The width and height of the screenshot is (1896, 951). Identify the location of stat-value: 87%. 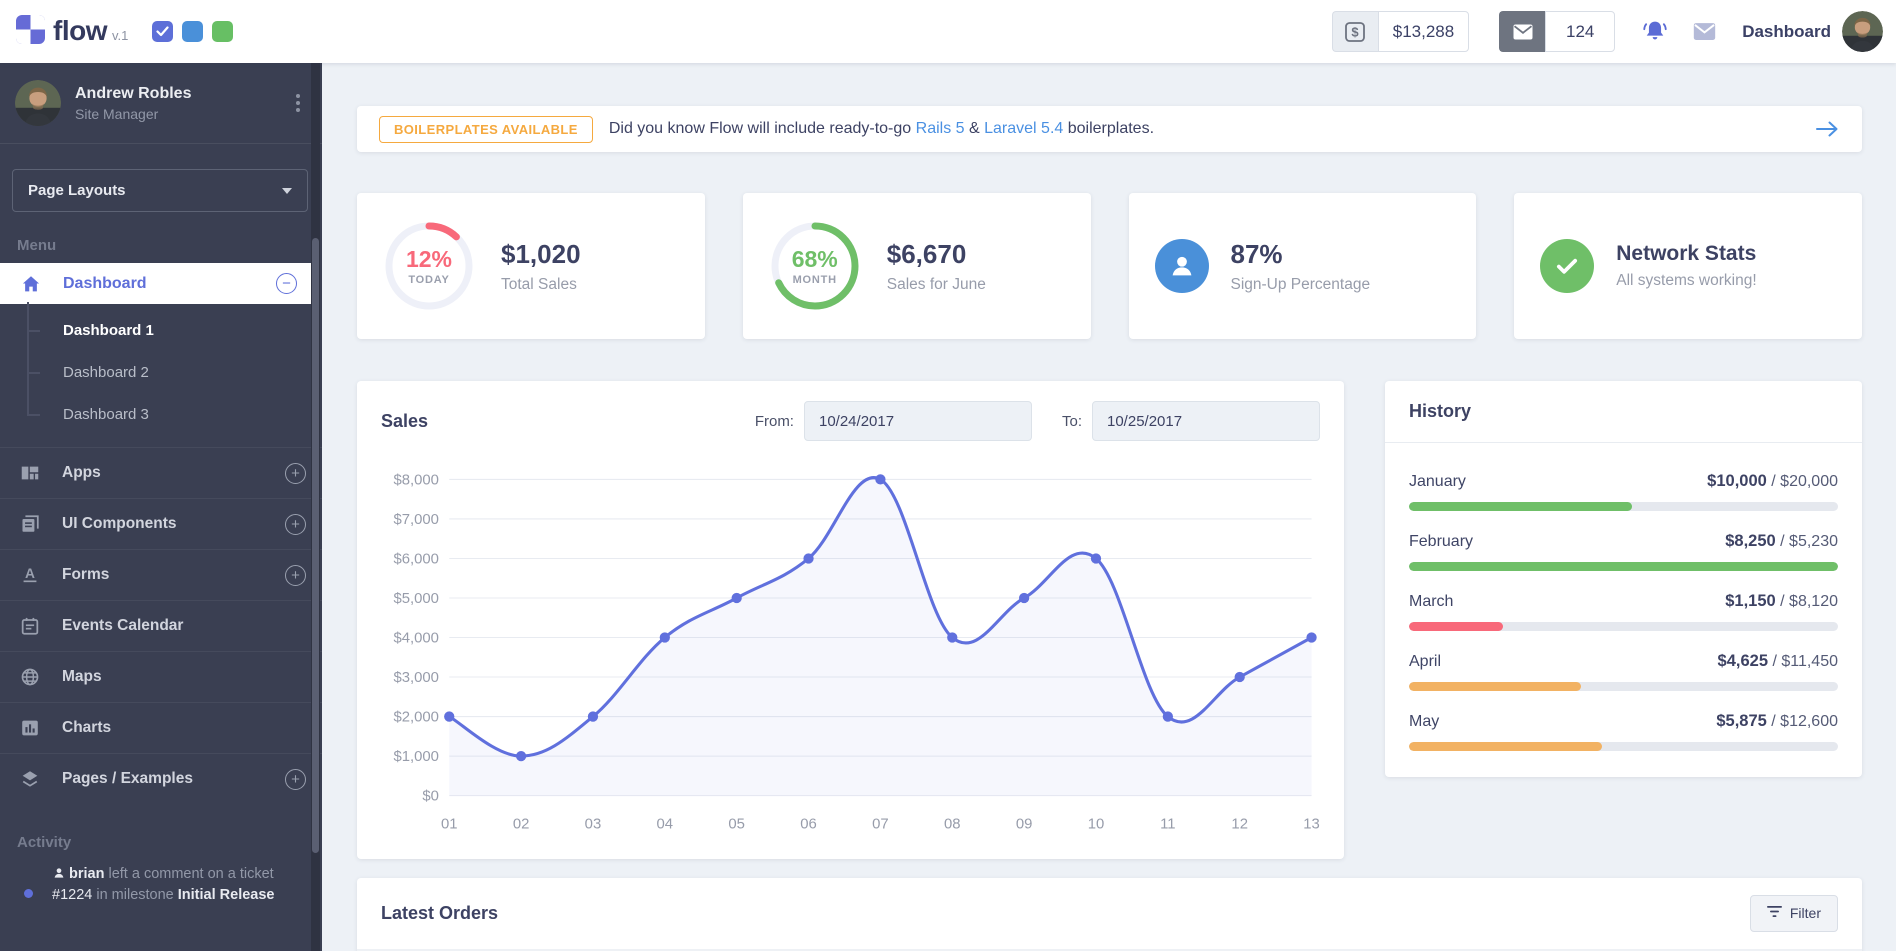
(1256, 253).